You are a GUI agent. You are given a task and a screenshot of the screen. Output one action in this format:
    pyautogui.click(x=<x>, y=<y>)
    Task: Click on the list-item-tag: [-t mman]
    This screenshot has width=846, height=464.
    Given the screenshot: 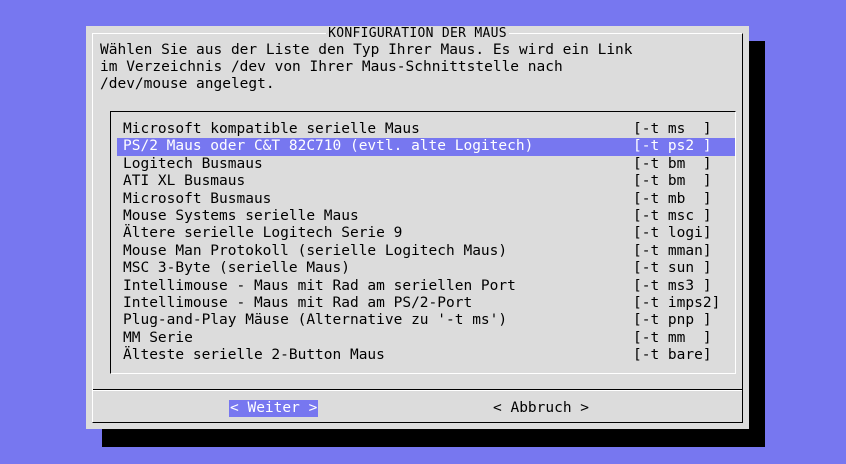 What is the action you would take?
    pyautogui.click(x=672, y=250)
    